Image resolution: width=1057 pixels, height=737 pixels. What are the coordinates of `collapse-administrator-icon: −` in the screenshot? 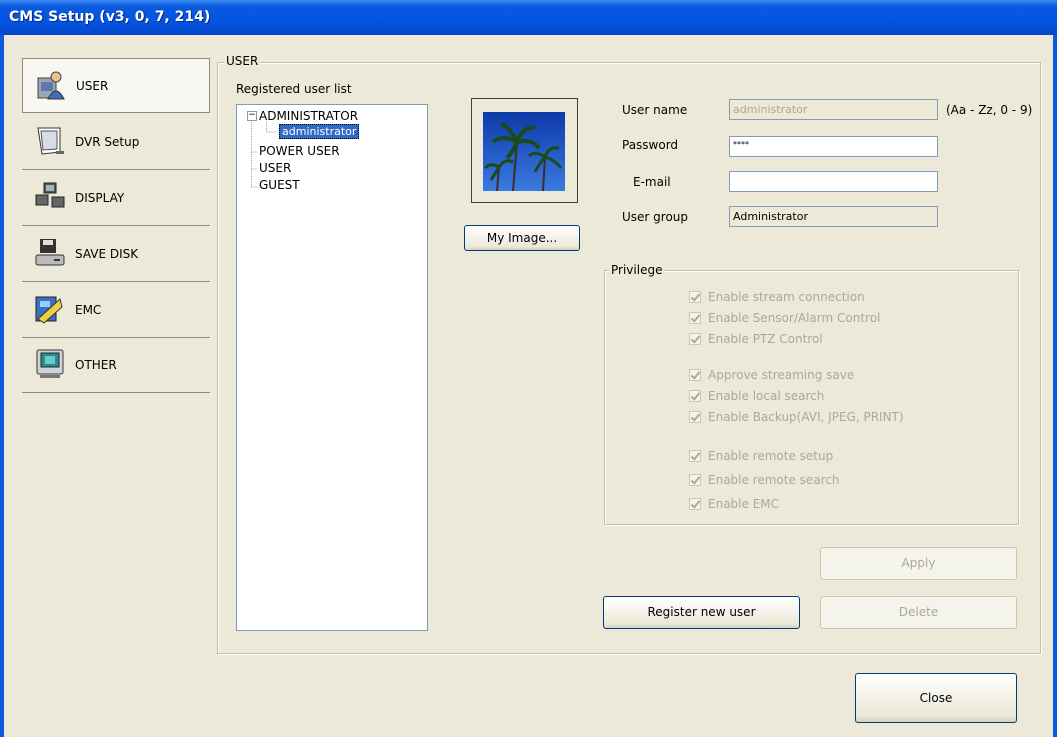 It's located at (252, 116).